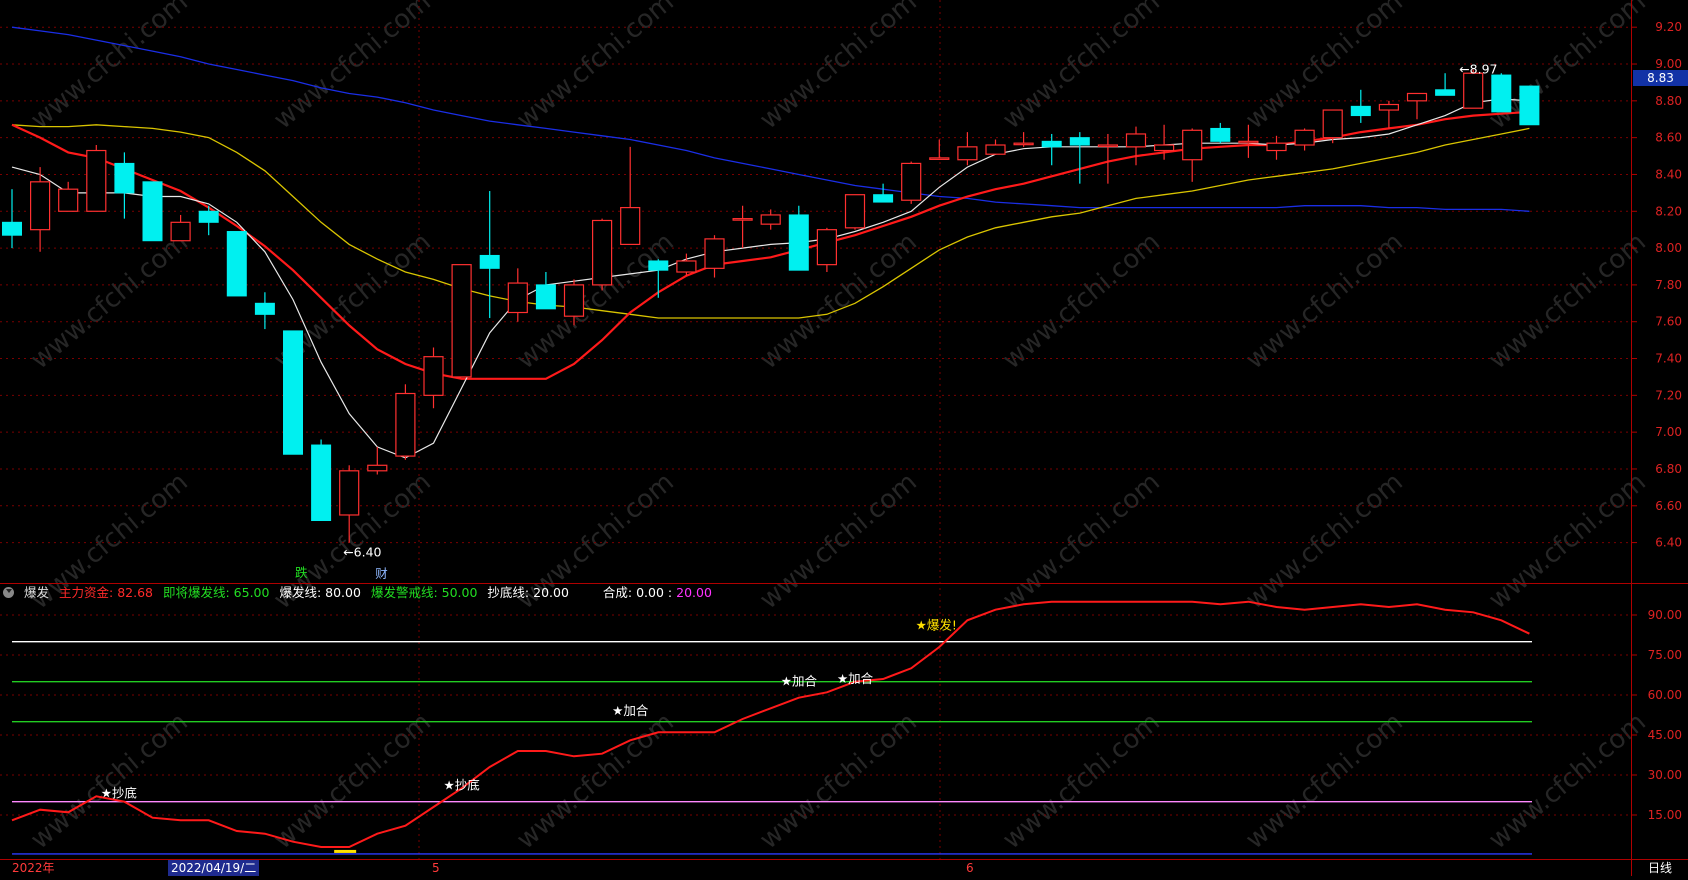 This screenshot has width=1688, height=880. Describe the element at coordinates (1478, 69) in the screenshot. I see `high-price-annotation: ←8.97` at that location.